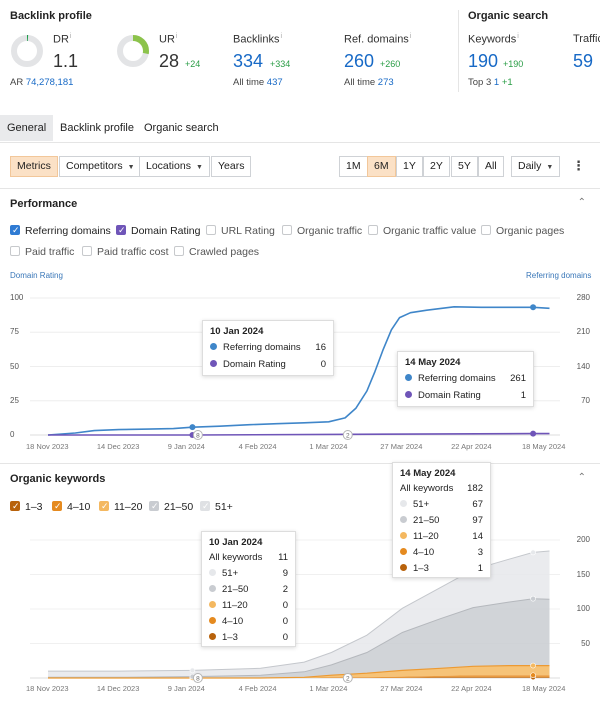  Describe the element at coordinates (169, 61) in the screenshot. I see `ur-value: 28` at that location.